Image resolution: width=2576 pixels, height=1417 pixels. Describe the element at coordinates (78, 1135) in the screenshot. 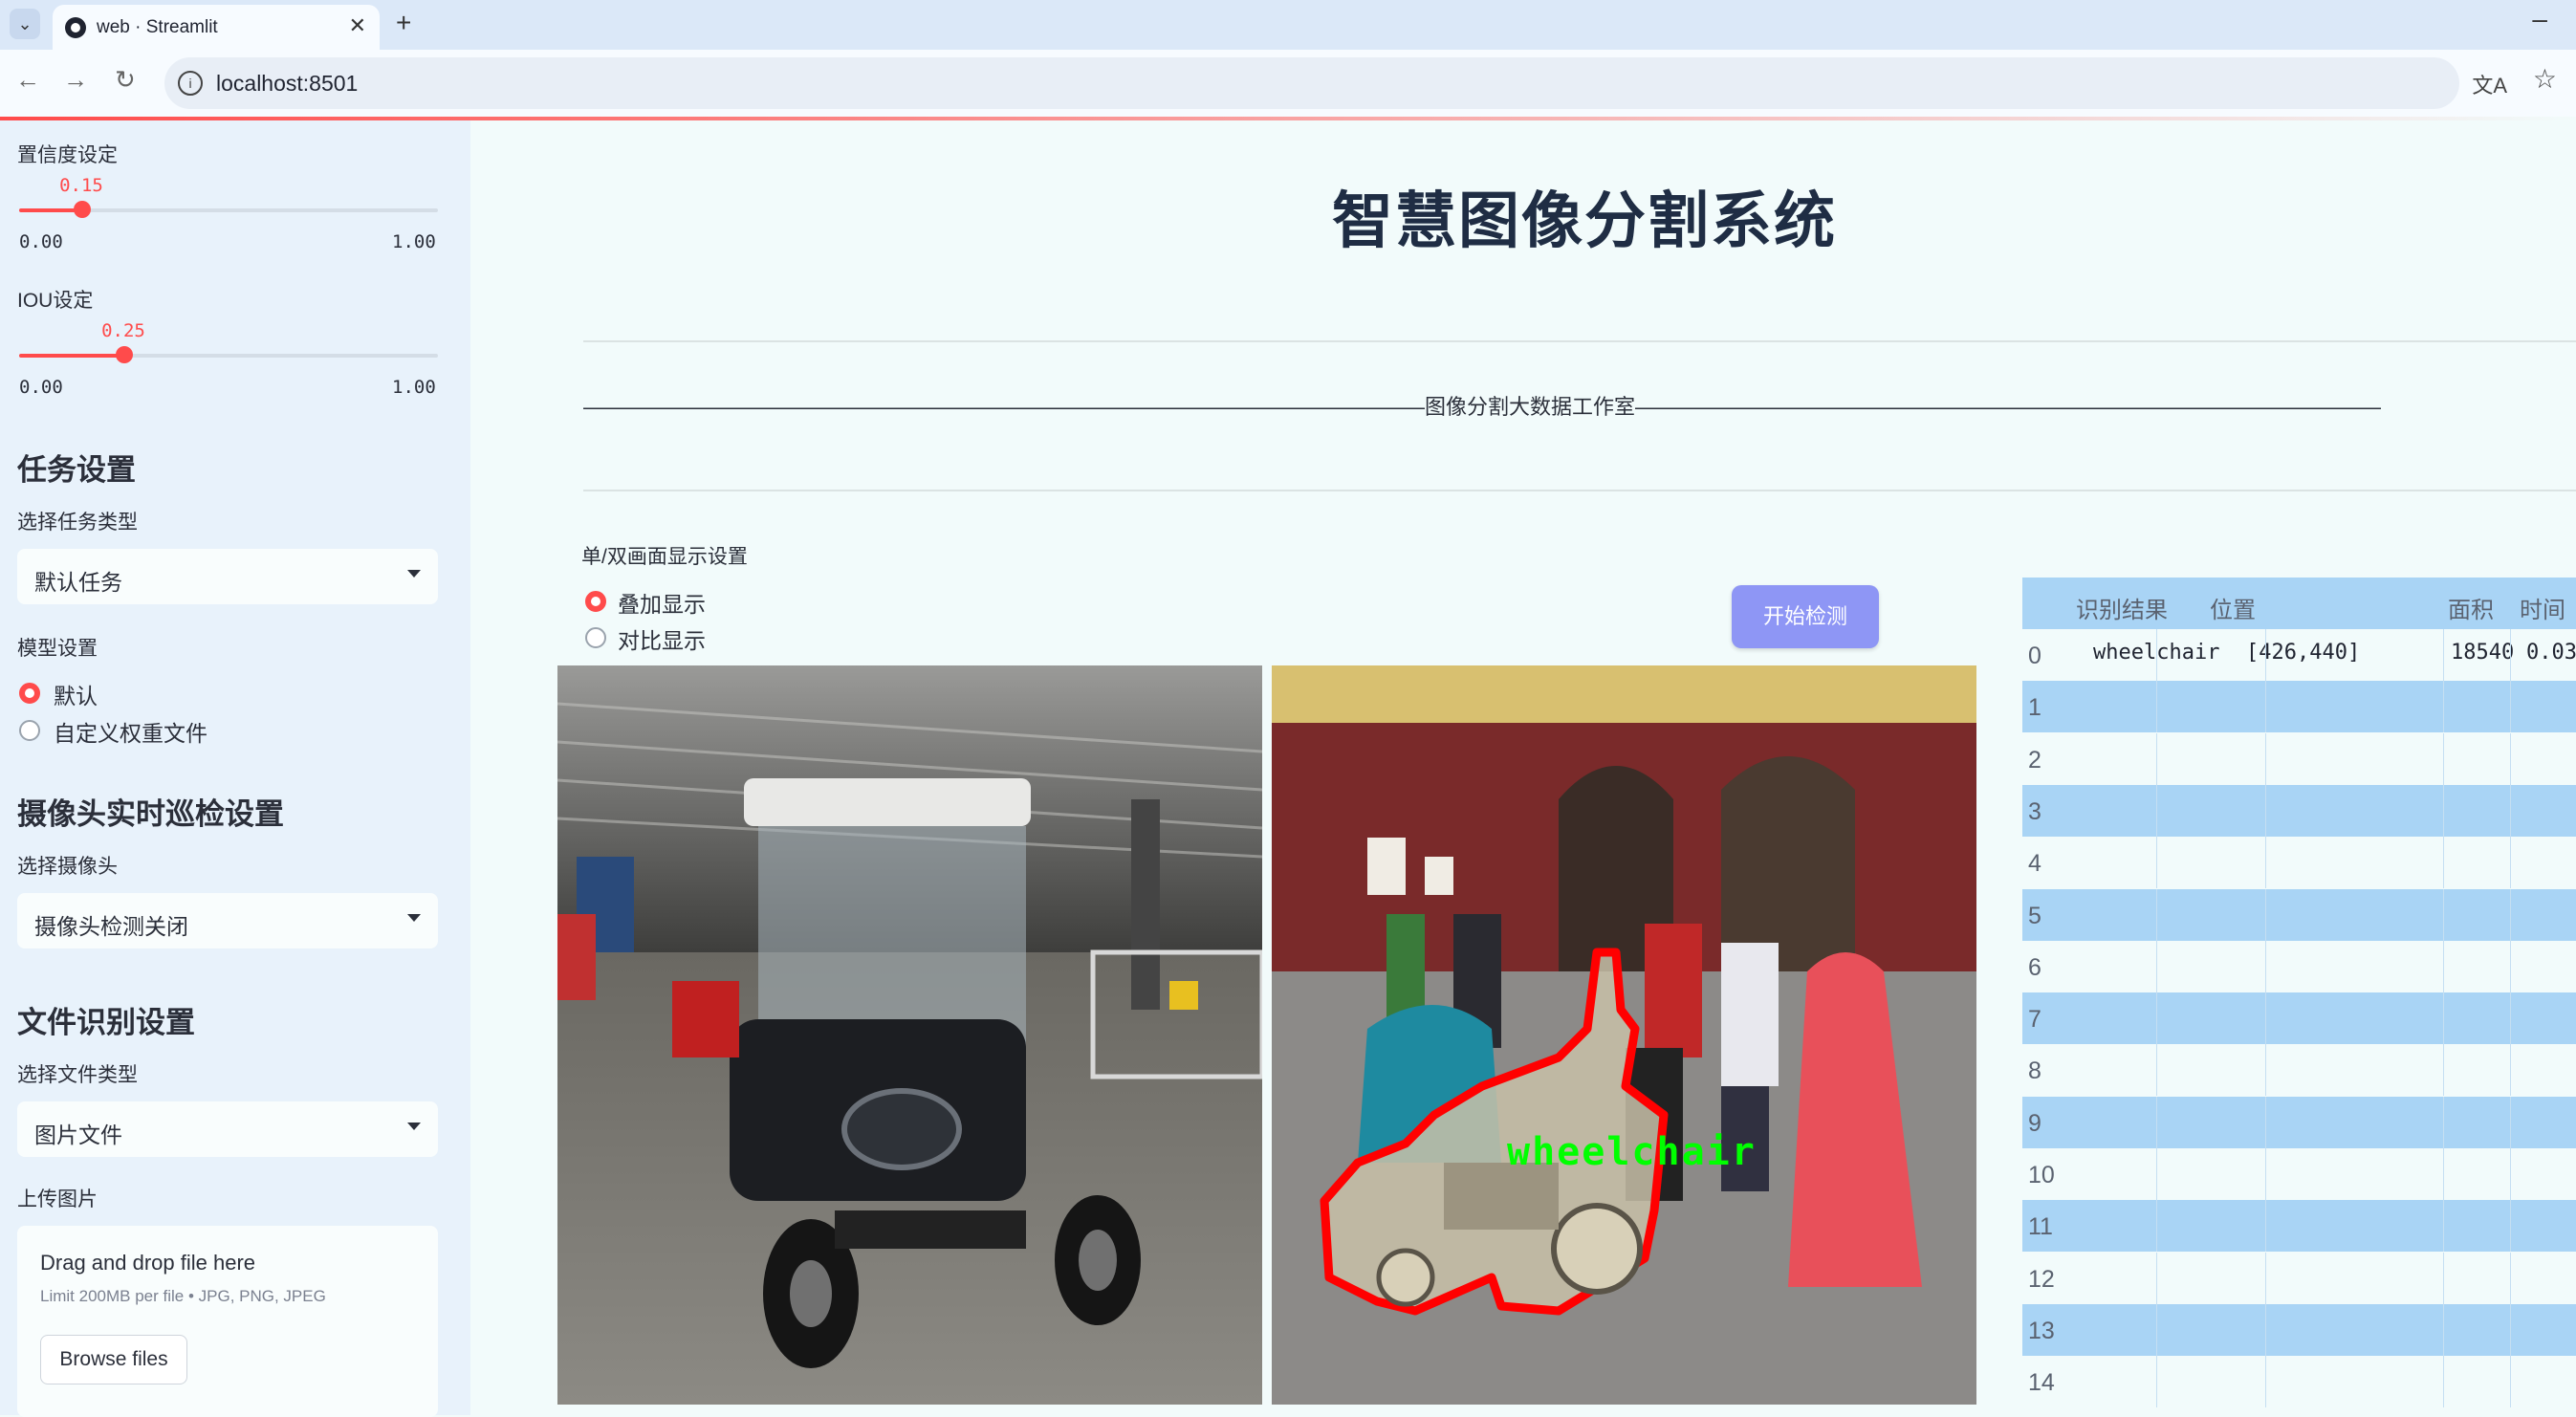

I see `file-type-selected: 图片文件` at that location.